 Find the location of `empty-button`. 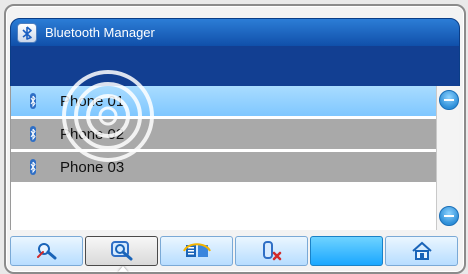

empty-button is located at coordinates (346, 251).